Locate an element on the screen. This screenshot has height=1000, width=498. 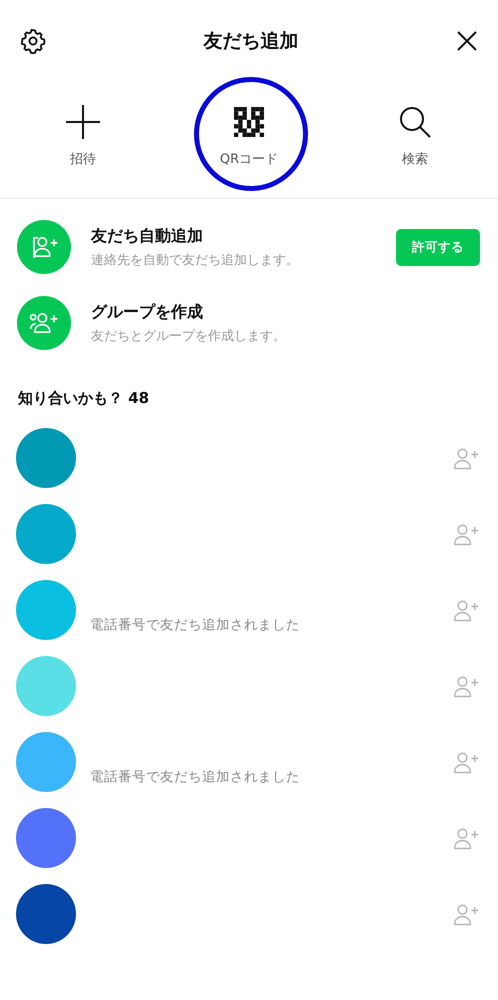
settings-icon is located at coordinates (33, 41).